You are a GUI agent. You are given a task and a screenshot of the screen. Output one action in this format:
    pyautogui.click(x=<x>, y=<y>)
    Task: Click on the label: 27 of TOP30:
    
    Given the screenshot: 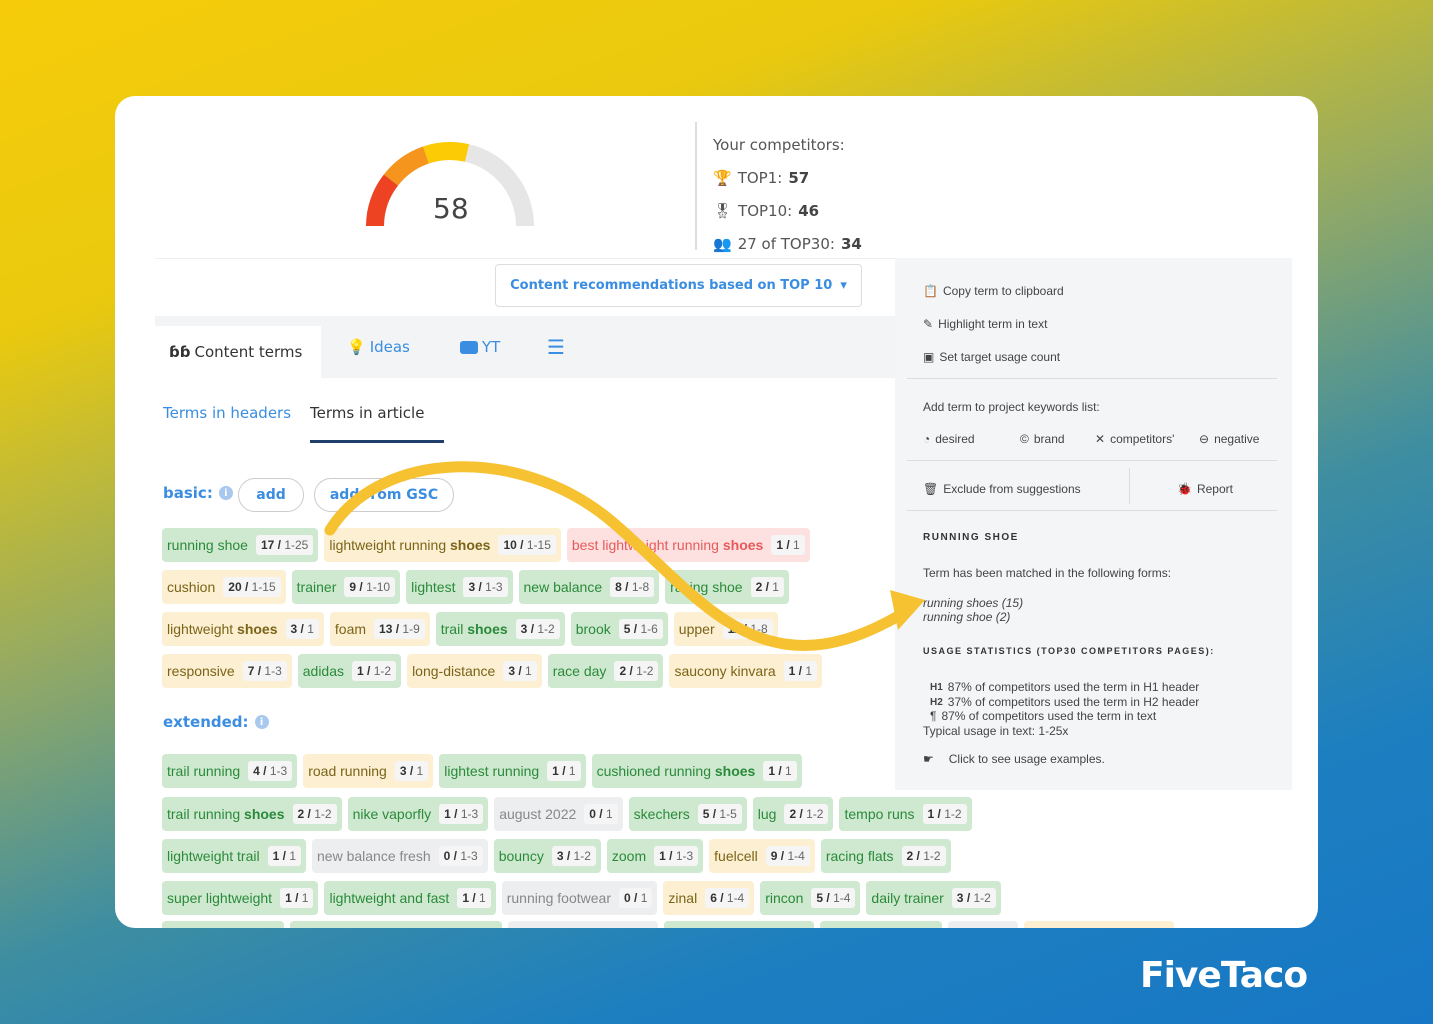 What is the action you would take?
    pyautogui.click(x=786, y=243)
    